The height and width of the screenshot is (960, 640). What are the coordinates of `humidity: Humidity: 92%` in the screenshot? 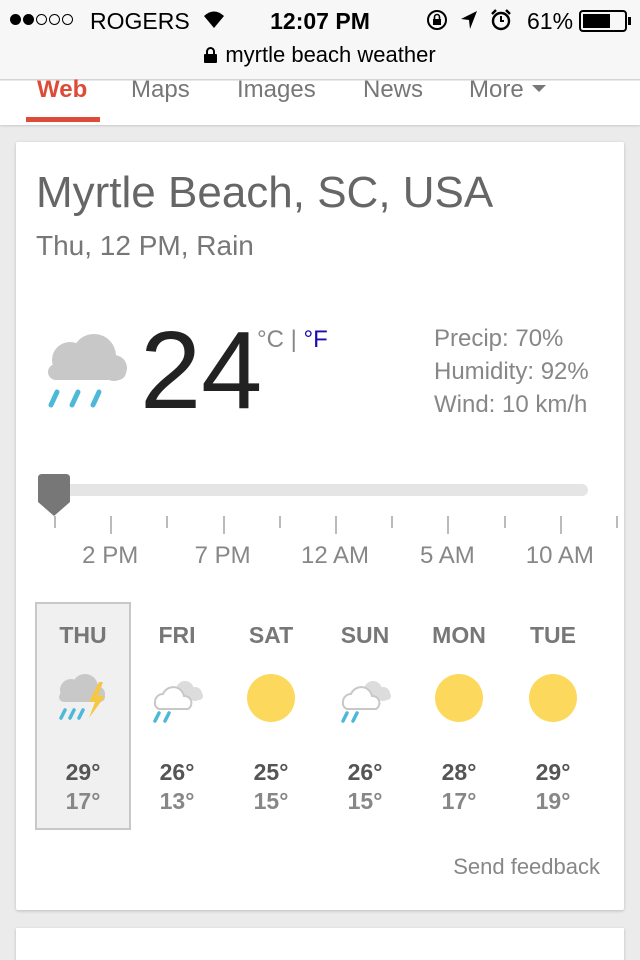 It's located at (511, 371).